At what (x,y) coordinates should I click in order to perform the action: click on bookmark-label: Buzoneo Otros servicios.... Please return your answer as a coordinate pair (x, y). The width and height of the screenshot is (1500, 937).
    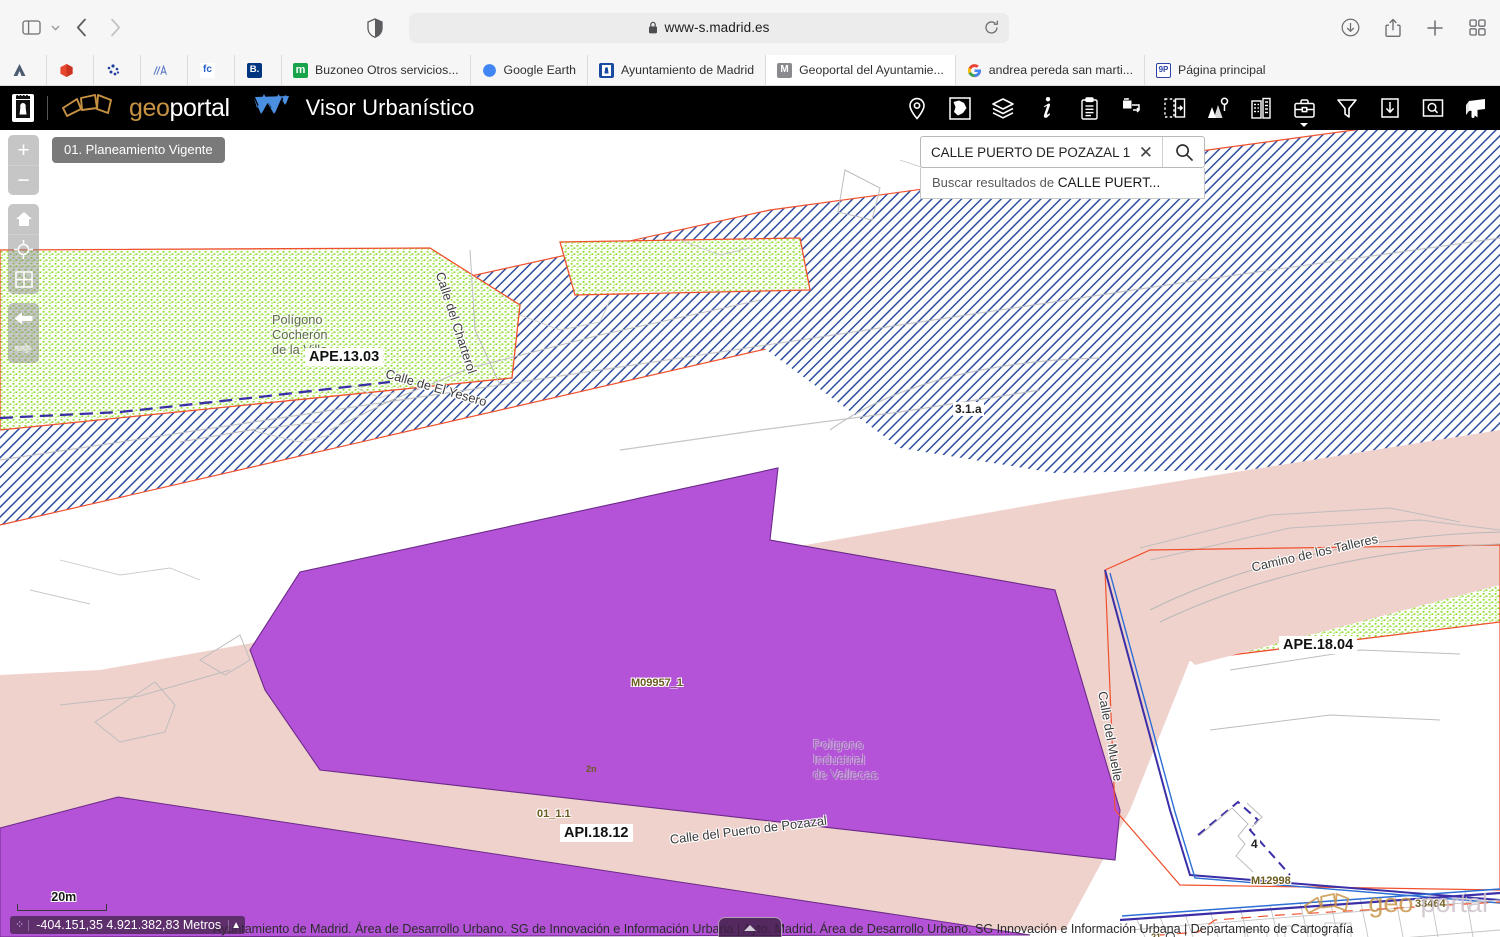
    Looking at the image, I should click on (387, 70).